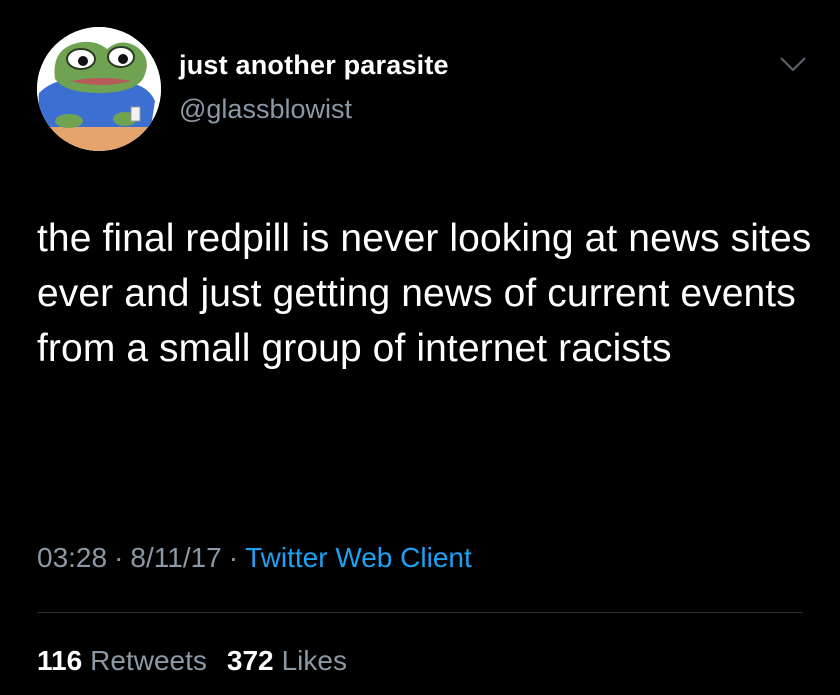 Image resolution: width=840 pixels, height=695 pixels. Describe the element at coordinates (358, 557) in the screenshot. I see `tweet-source-link: Twitter Web Client` at that location.